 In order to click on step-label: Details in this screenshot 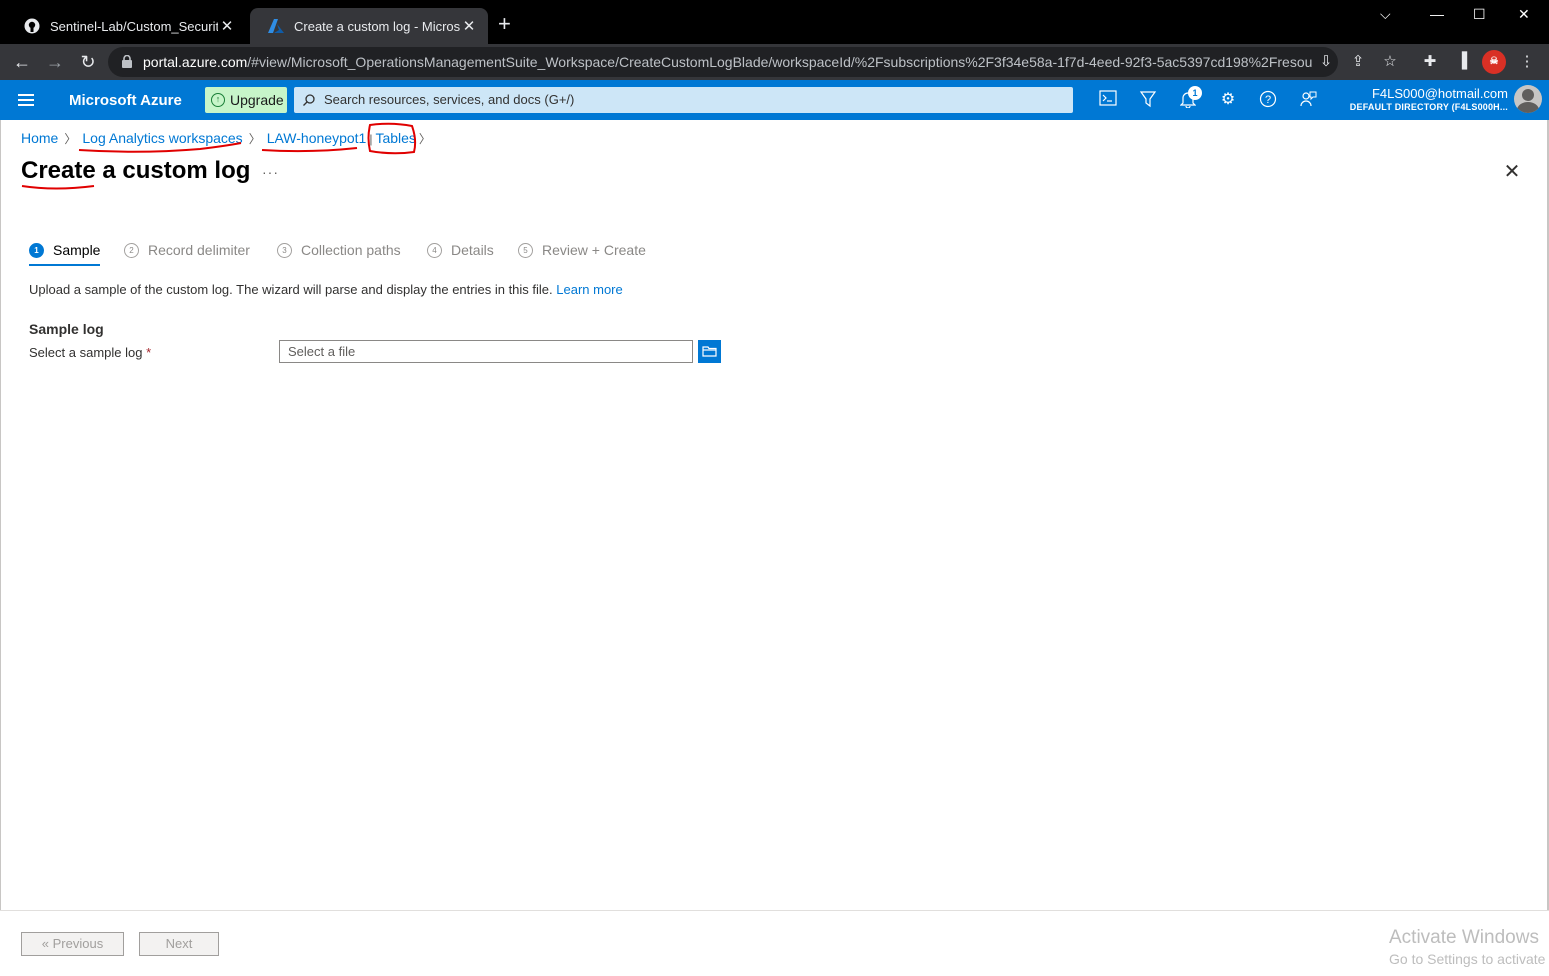, I will do `click(472, 250)`.